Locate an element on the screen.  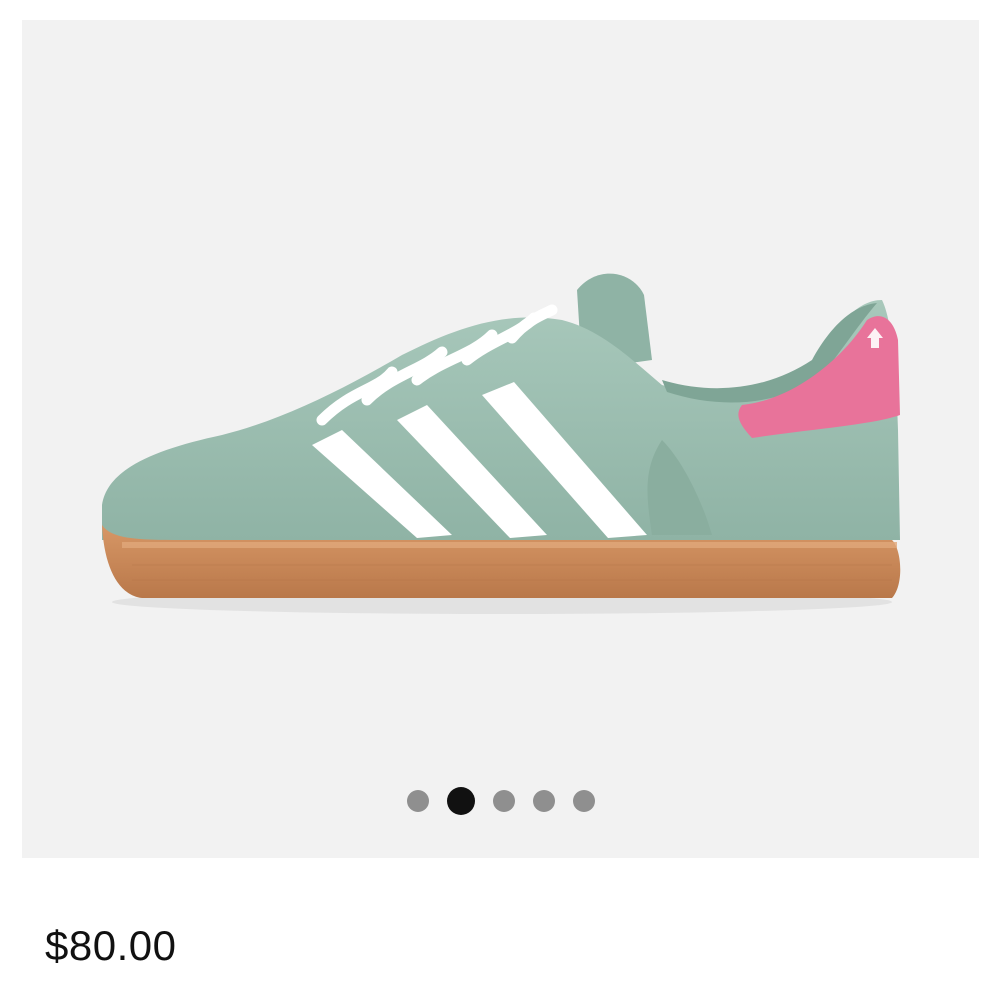
gallery-pagination is located at coordinates (500, 801).